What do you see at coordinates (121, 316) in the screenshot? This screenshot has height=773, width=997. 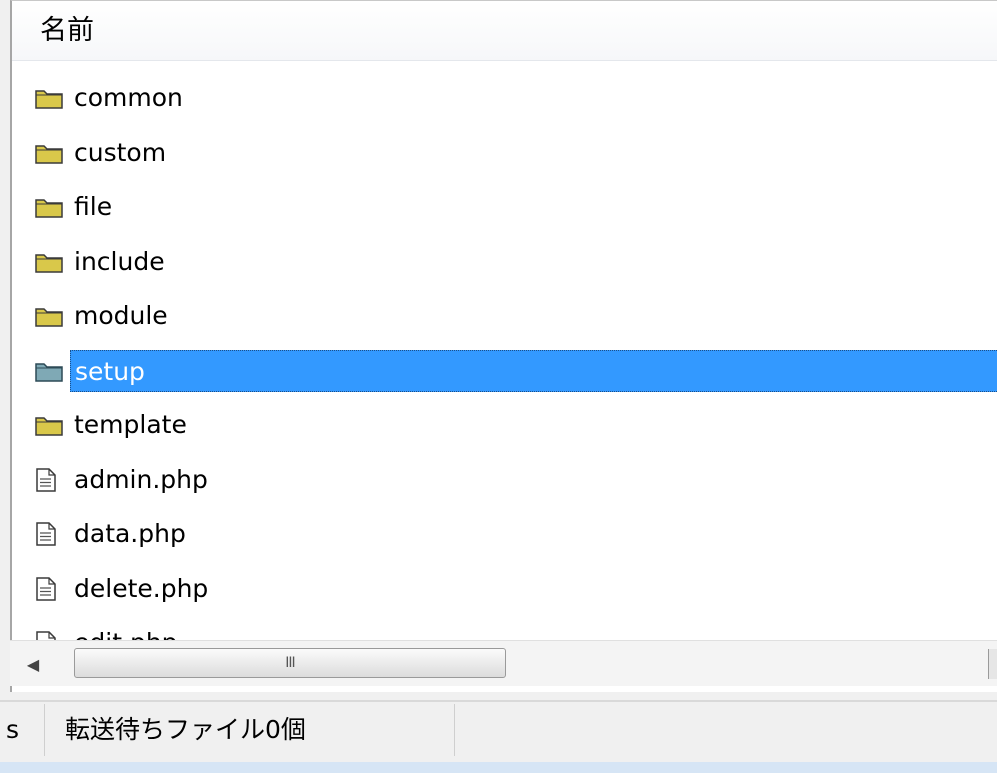 I see `list-item-label: module` at bounding box center [121, 316].